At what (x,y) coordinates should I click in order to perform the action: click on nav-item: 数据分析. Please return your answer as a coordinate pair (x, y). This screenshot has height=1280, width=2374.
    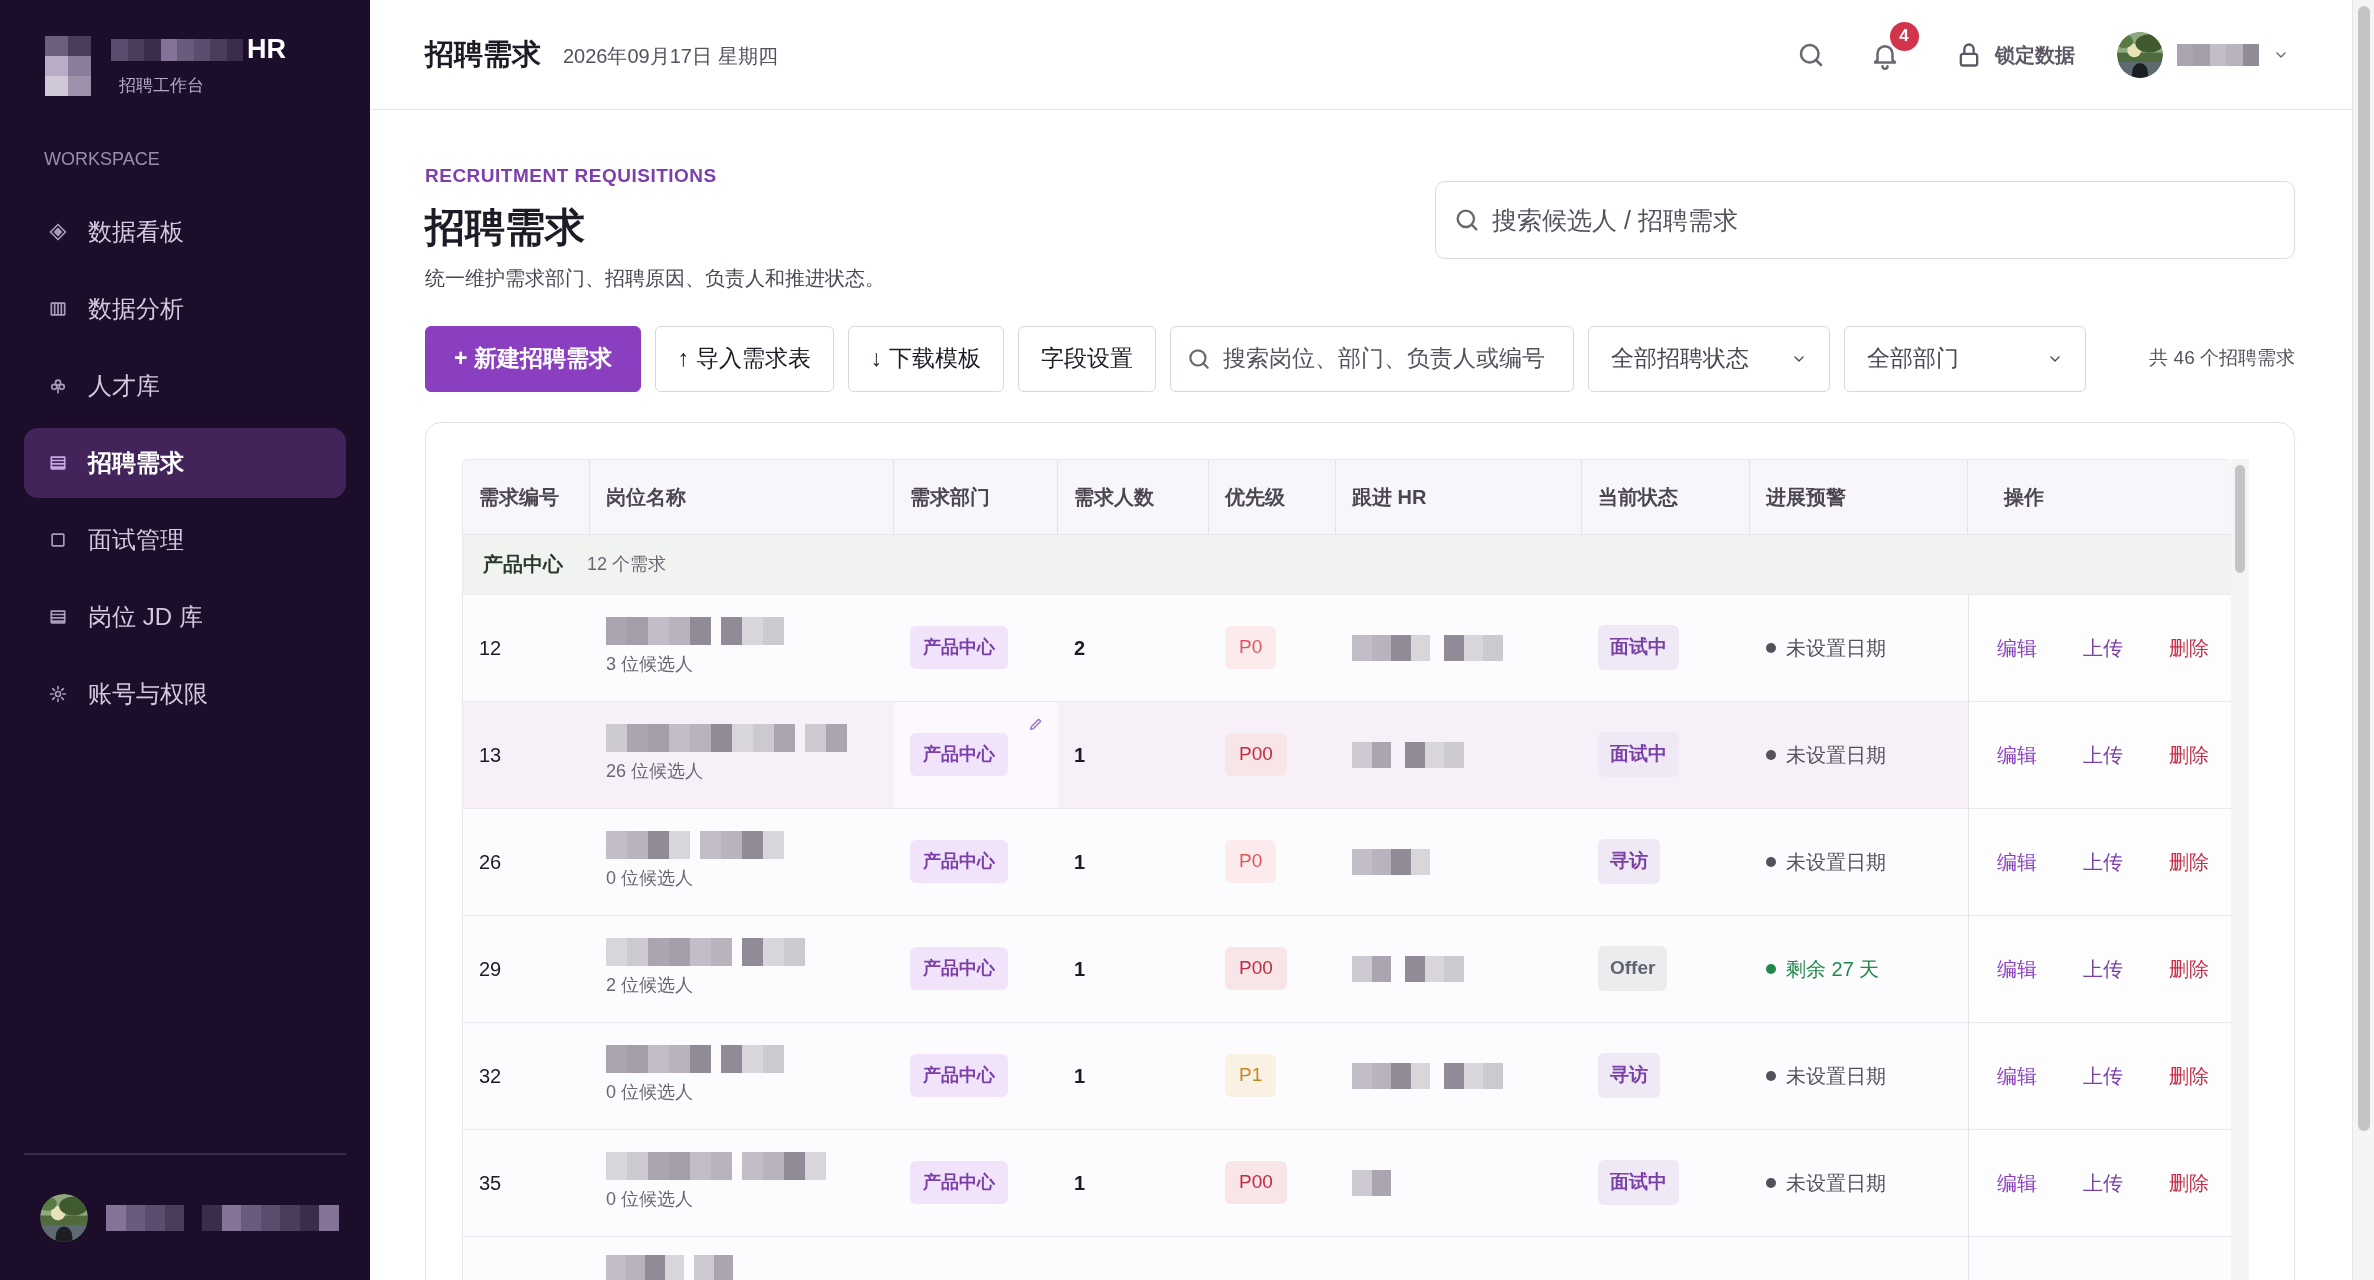
    Looking at the image, I should click on (185, 309).